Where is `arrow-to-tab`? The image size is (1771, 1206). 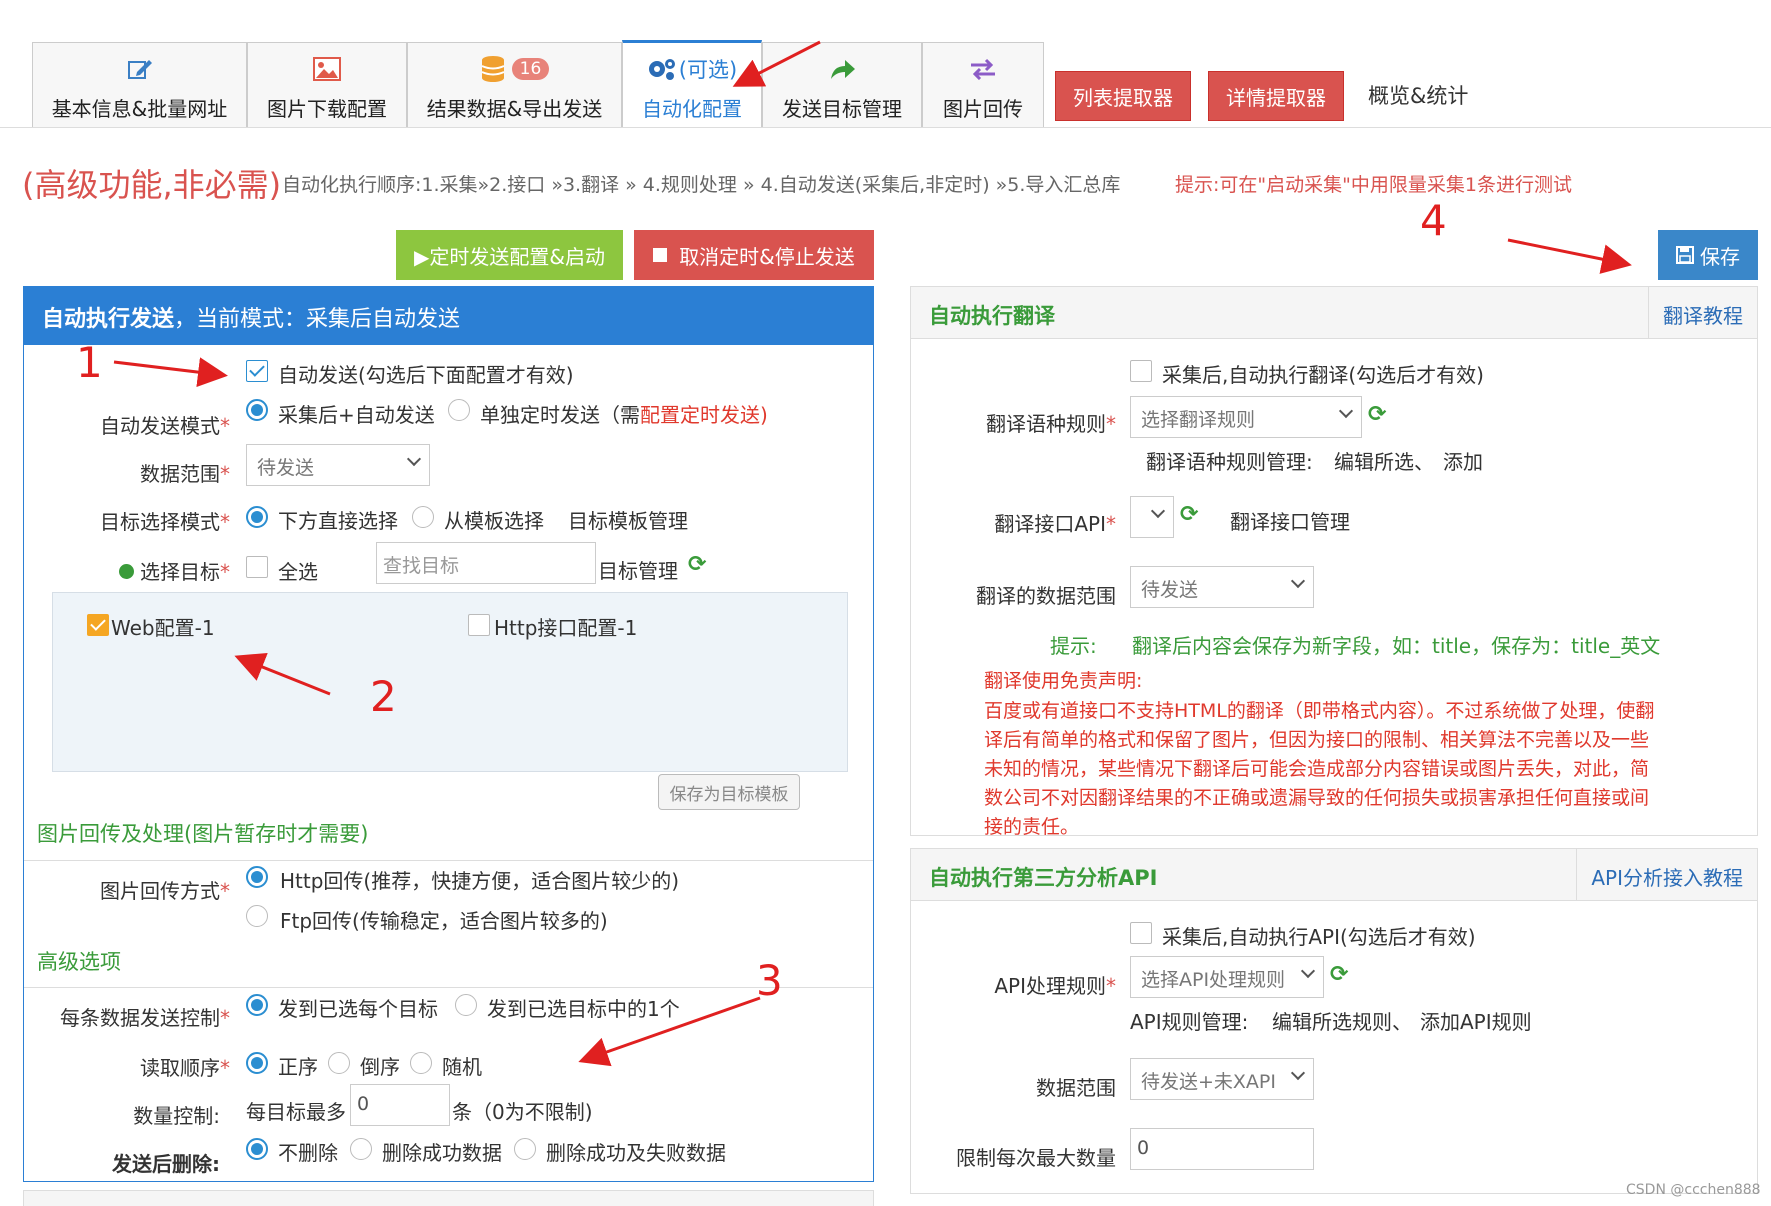
arrow-to-tab is located at coordinates (776, 63).